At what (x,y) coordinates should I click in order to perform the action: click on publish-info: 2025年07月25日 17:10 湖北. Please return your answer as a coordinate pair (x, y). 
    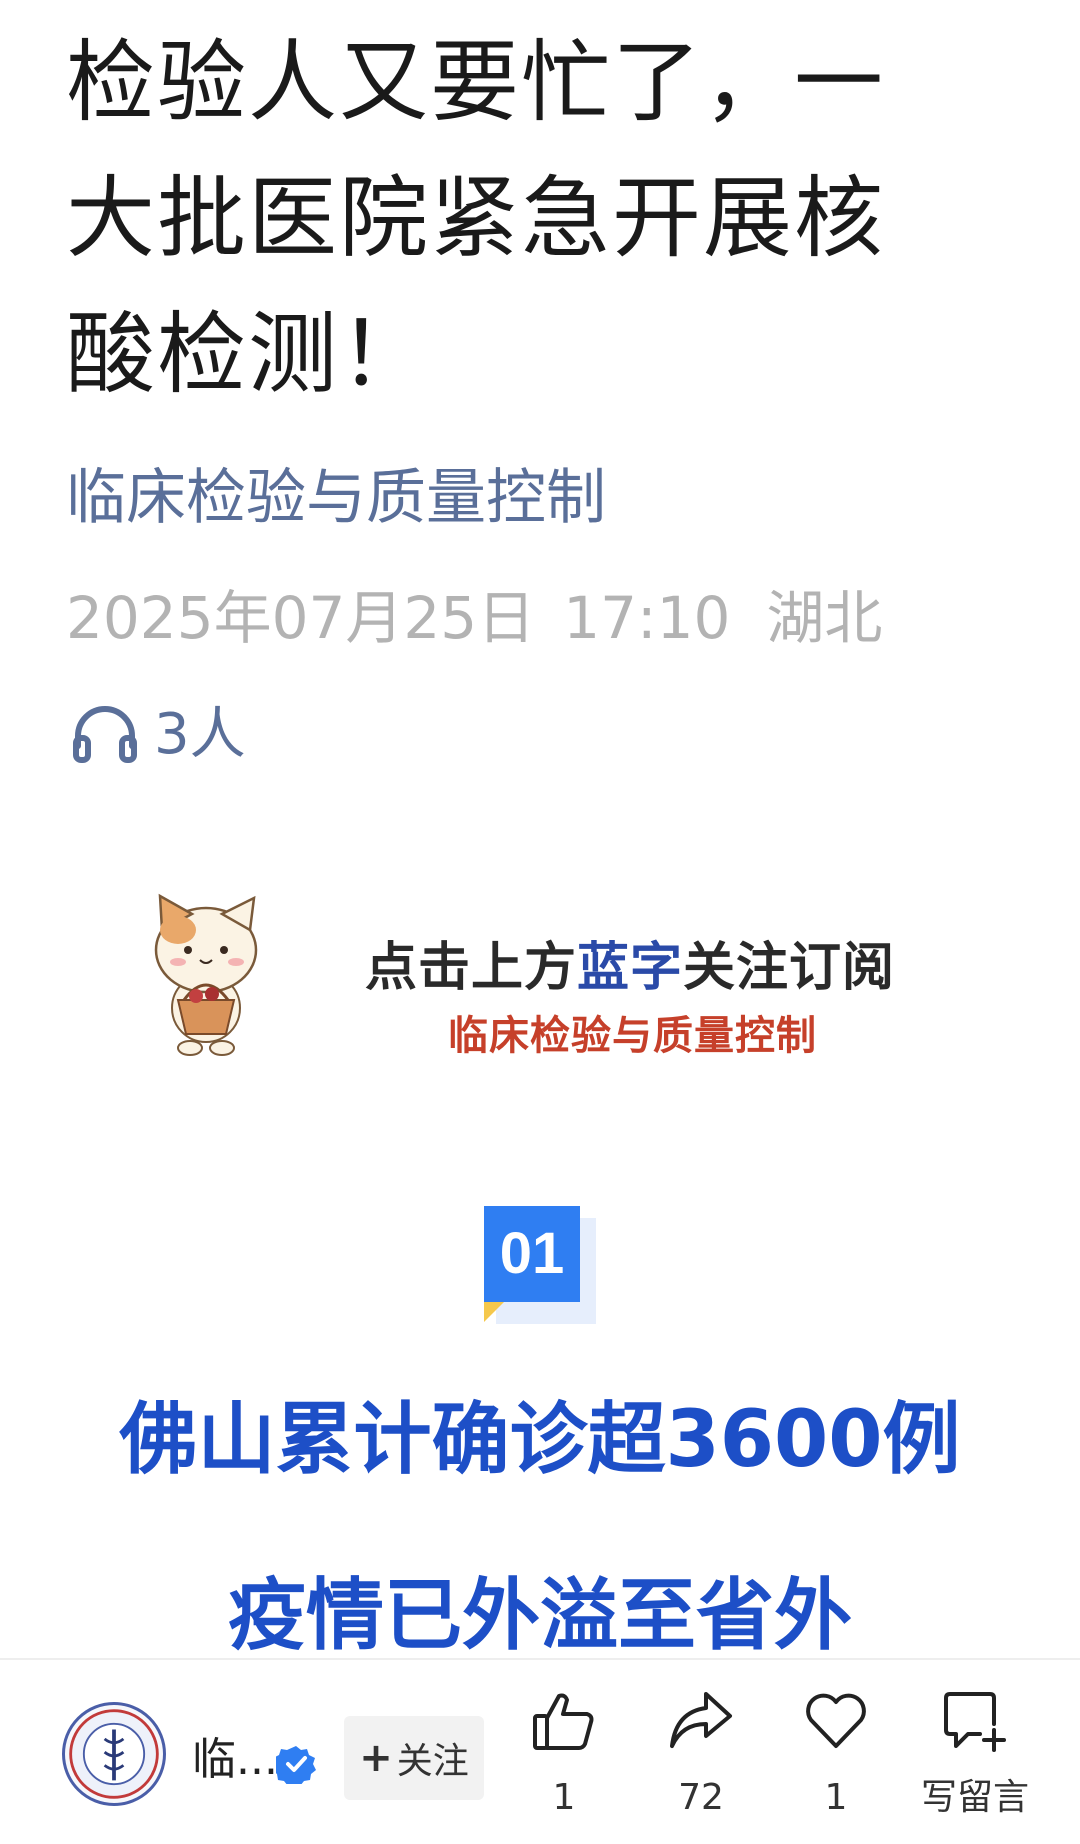
    Looking at the image, I should click on (474, 618).